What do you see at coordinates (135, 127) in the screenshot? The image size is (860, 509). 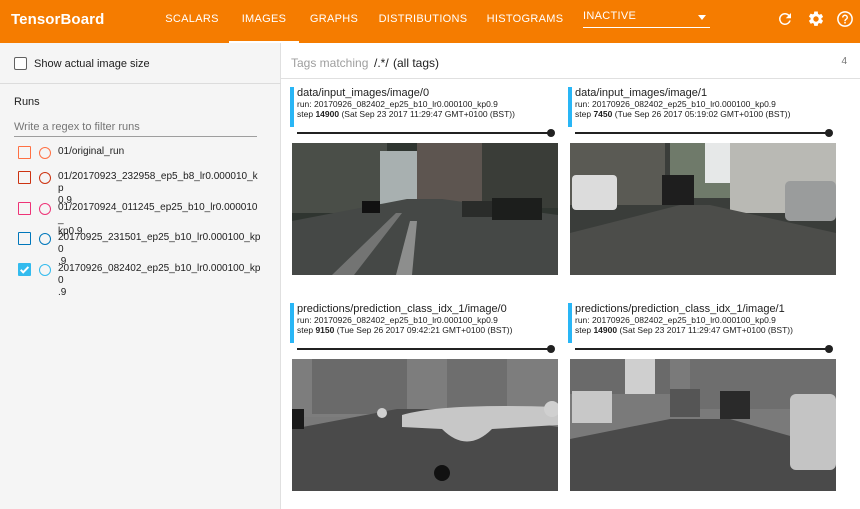 I see `runs-filter-input` at bounding box center [135, 127].